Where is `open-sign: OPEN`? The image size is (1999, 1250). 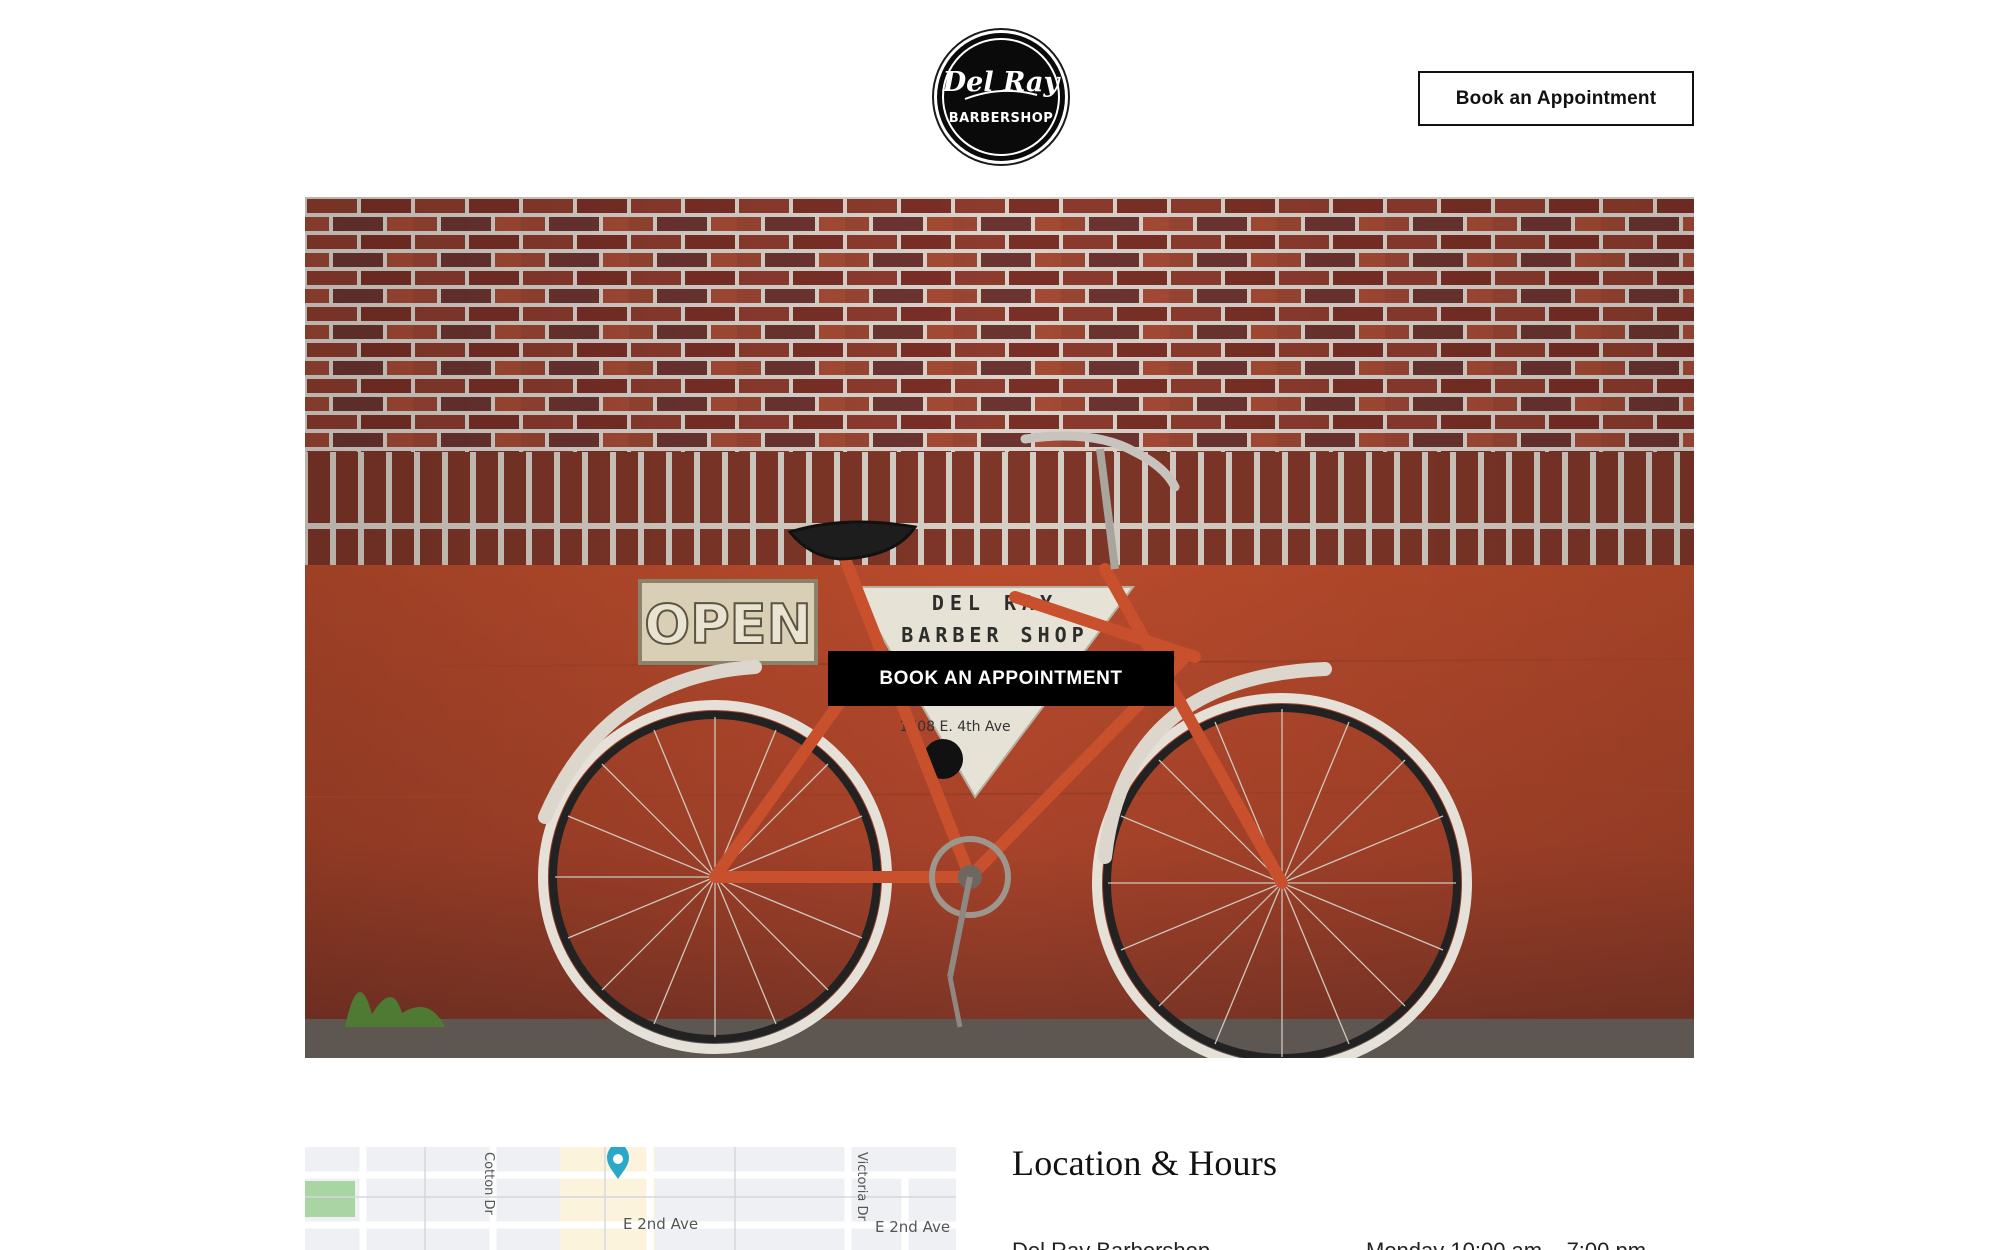 open-sign: OPEN is located at coordinates (728, 622).